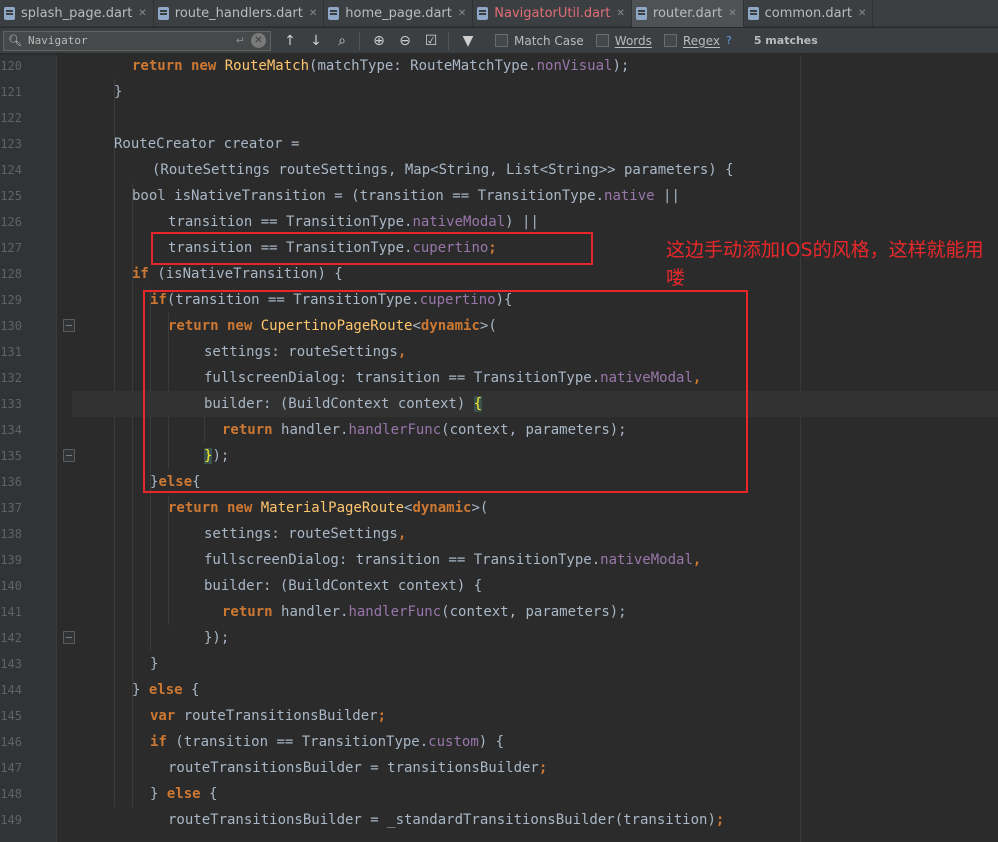  I want to click on tab-navigatorutil-dart: NavigatorUtil.dart ✕, so click(552, 13).